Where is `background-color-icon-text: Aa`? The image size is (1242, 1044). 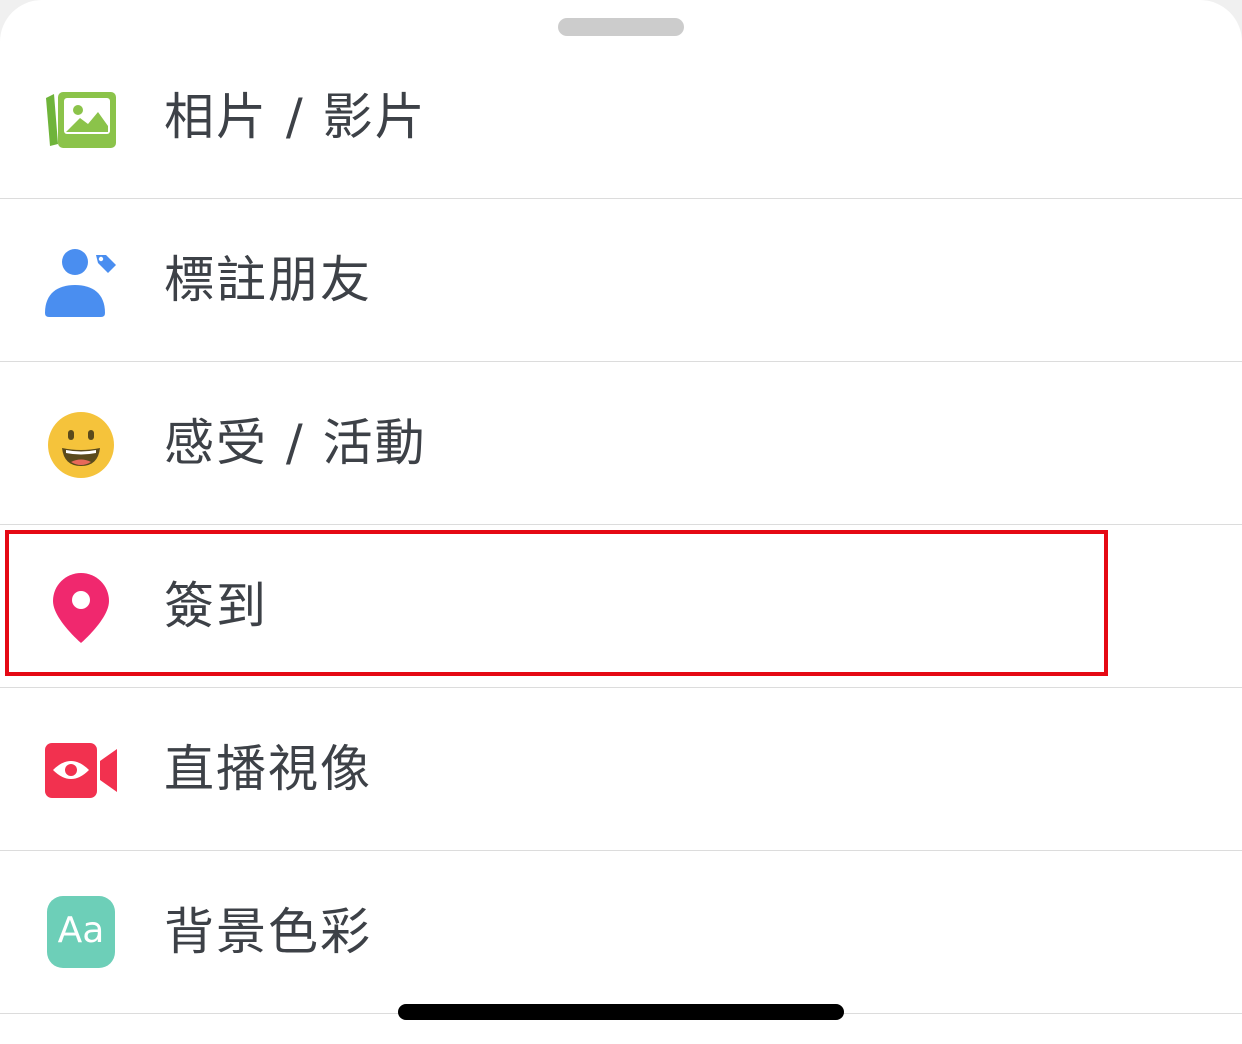 background-color-icon-text: Aa is located at coordinates (81, 930).